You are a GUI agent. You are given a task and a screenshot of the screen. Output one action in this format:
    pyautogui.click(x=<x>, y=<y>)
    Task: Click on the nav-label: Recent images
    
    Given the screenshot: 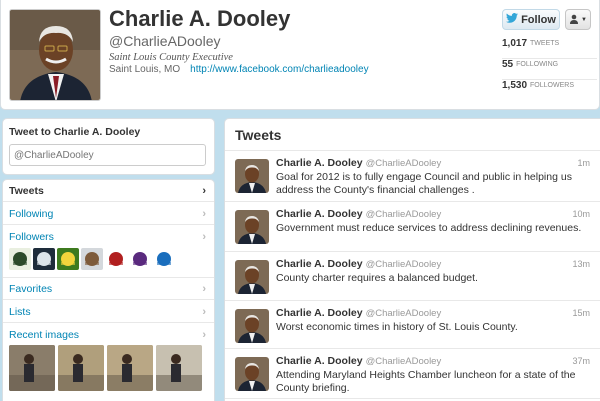 What is the action you would take?
    pyautogui.click(x=44, y=335)
    